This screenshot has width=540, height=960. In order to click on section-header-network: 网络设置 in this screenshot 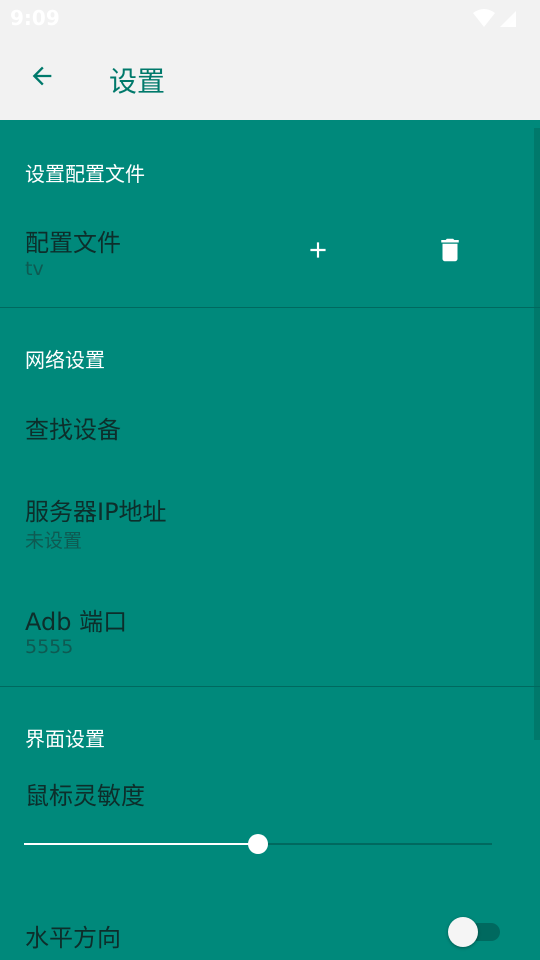, I will do `click(65, 360)`.